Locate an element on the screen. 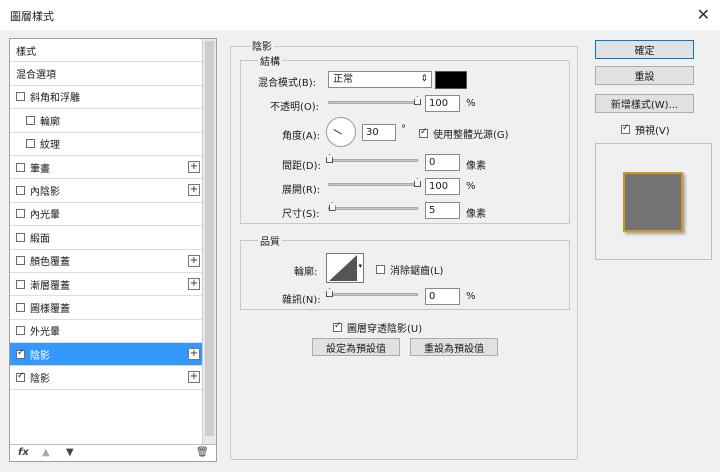  noise-slider is located at coordinates (372, 292).